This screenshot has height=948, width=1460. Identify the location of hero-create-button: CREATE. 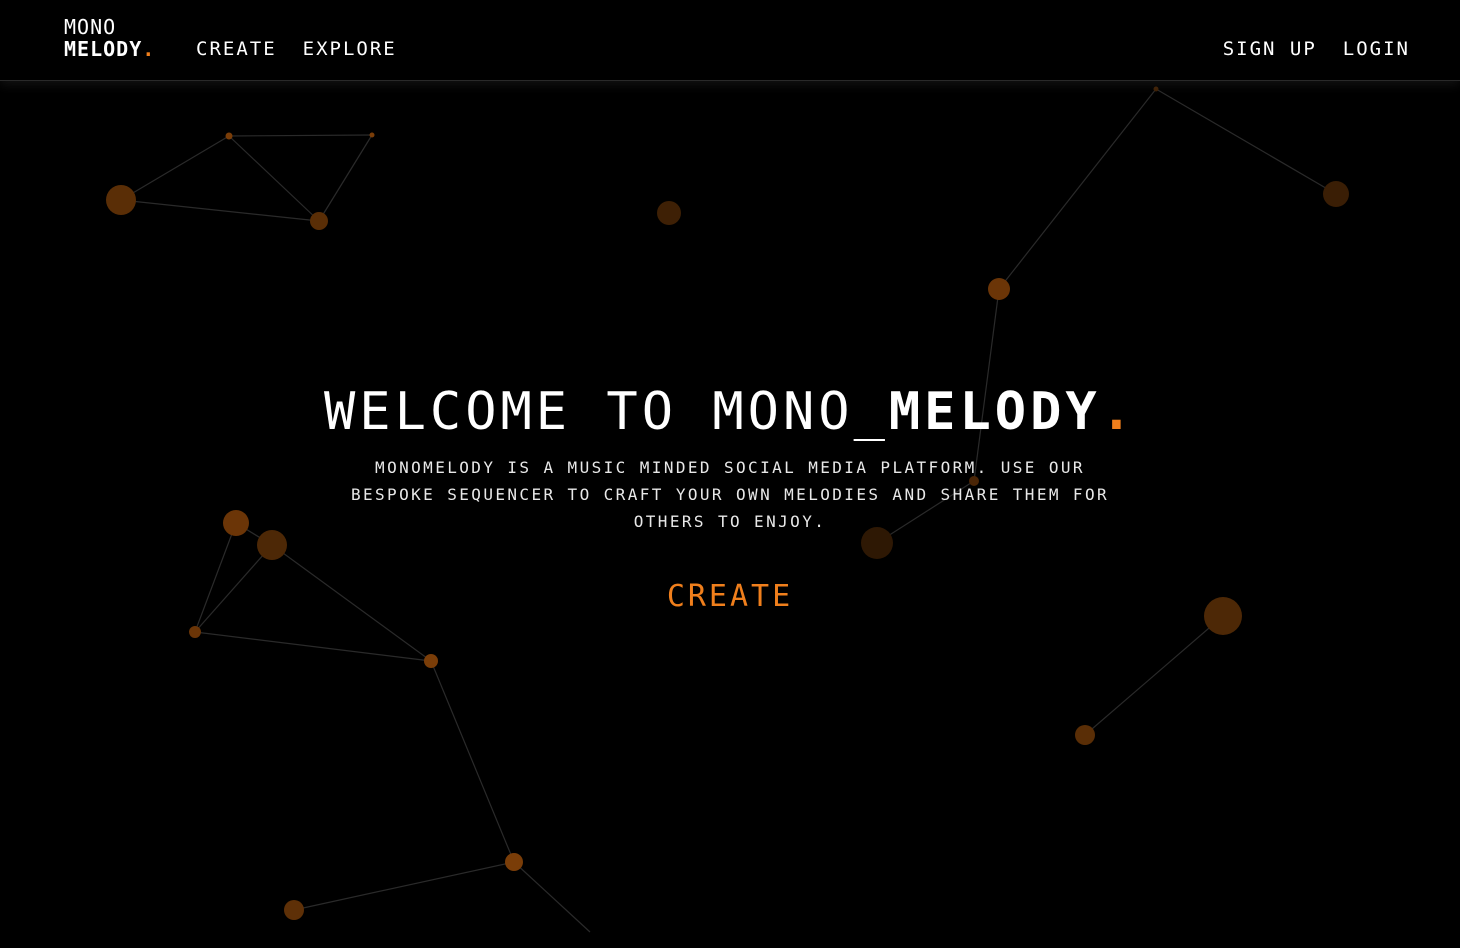
(730, 597).